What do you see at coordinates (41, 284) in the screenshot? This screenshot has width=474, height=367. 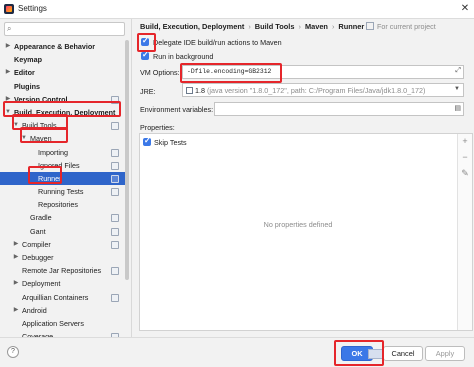 I see `sidebar-item-label: Deployment` at bounding box center [41, 284].